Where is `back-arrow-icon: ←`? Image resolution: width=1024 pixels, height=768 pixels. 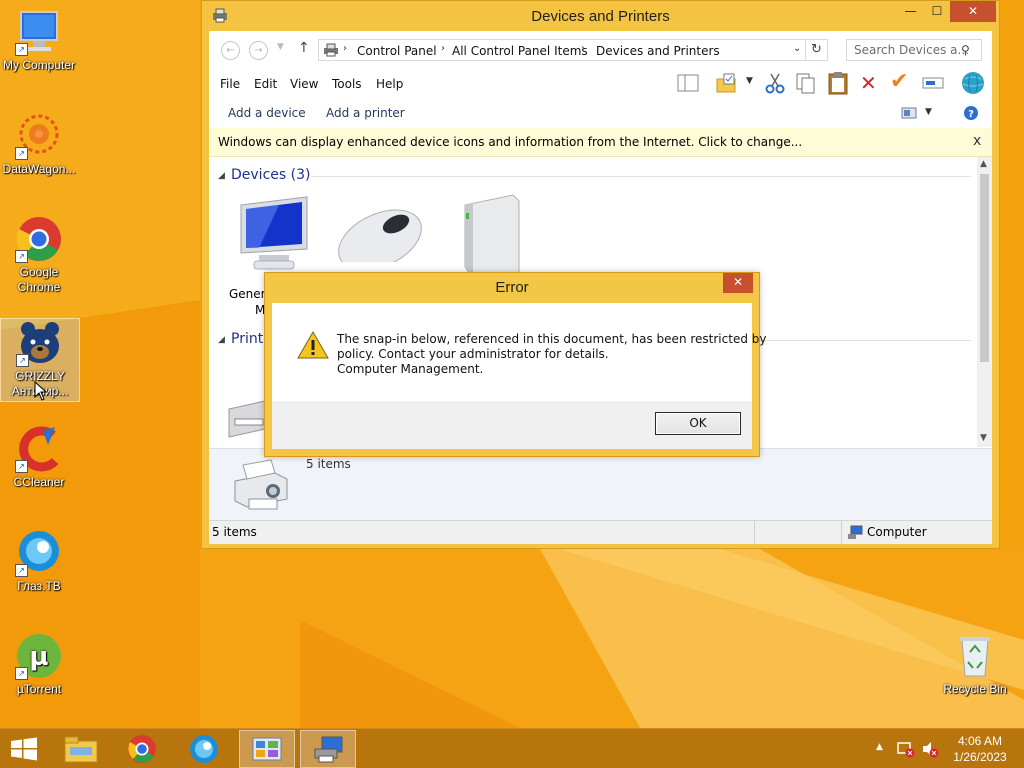 back-arrow-icon: ← is located at coordinates (230, 50).